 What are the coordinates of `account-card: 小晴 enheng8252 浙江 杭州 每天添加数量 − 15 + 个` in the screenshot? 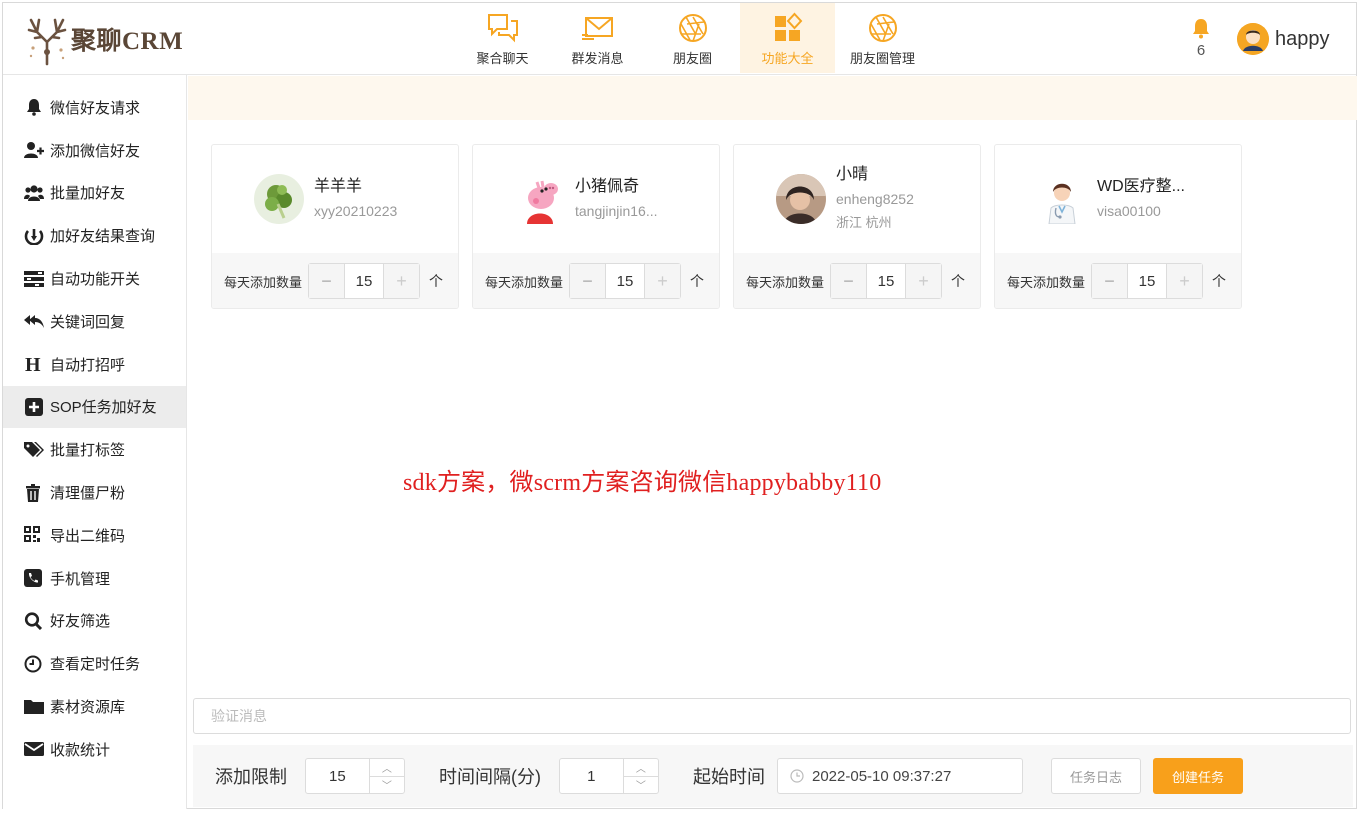 It's located at (857, 226).